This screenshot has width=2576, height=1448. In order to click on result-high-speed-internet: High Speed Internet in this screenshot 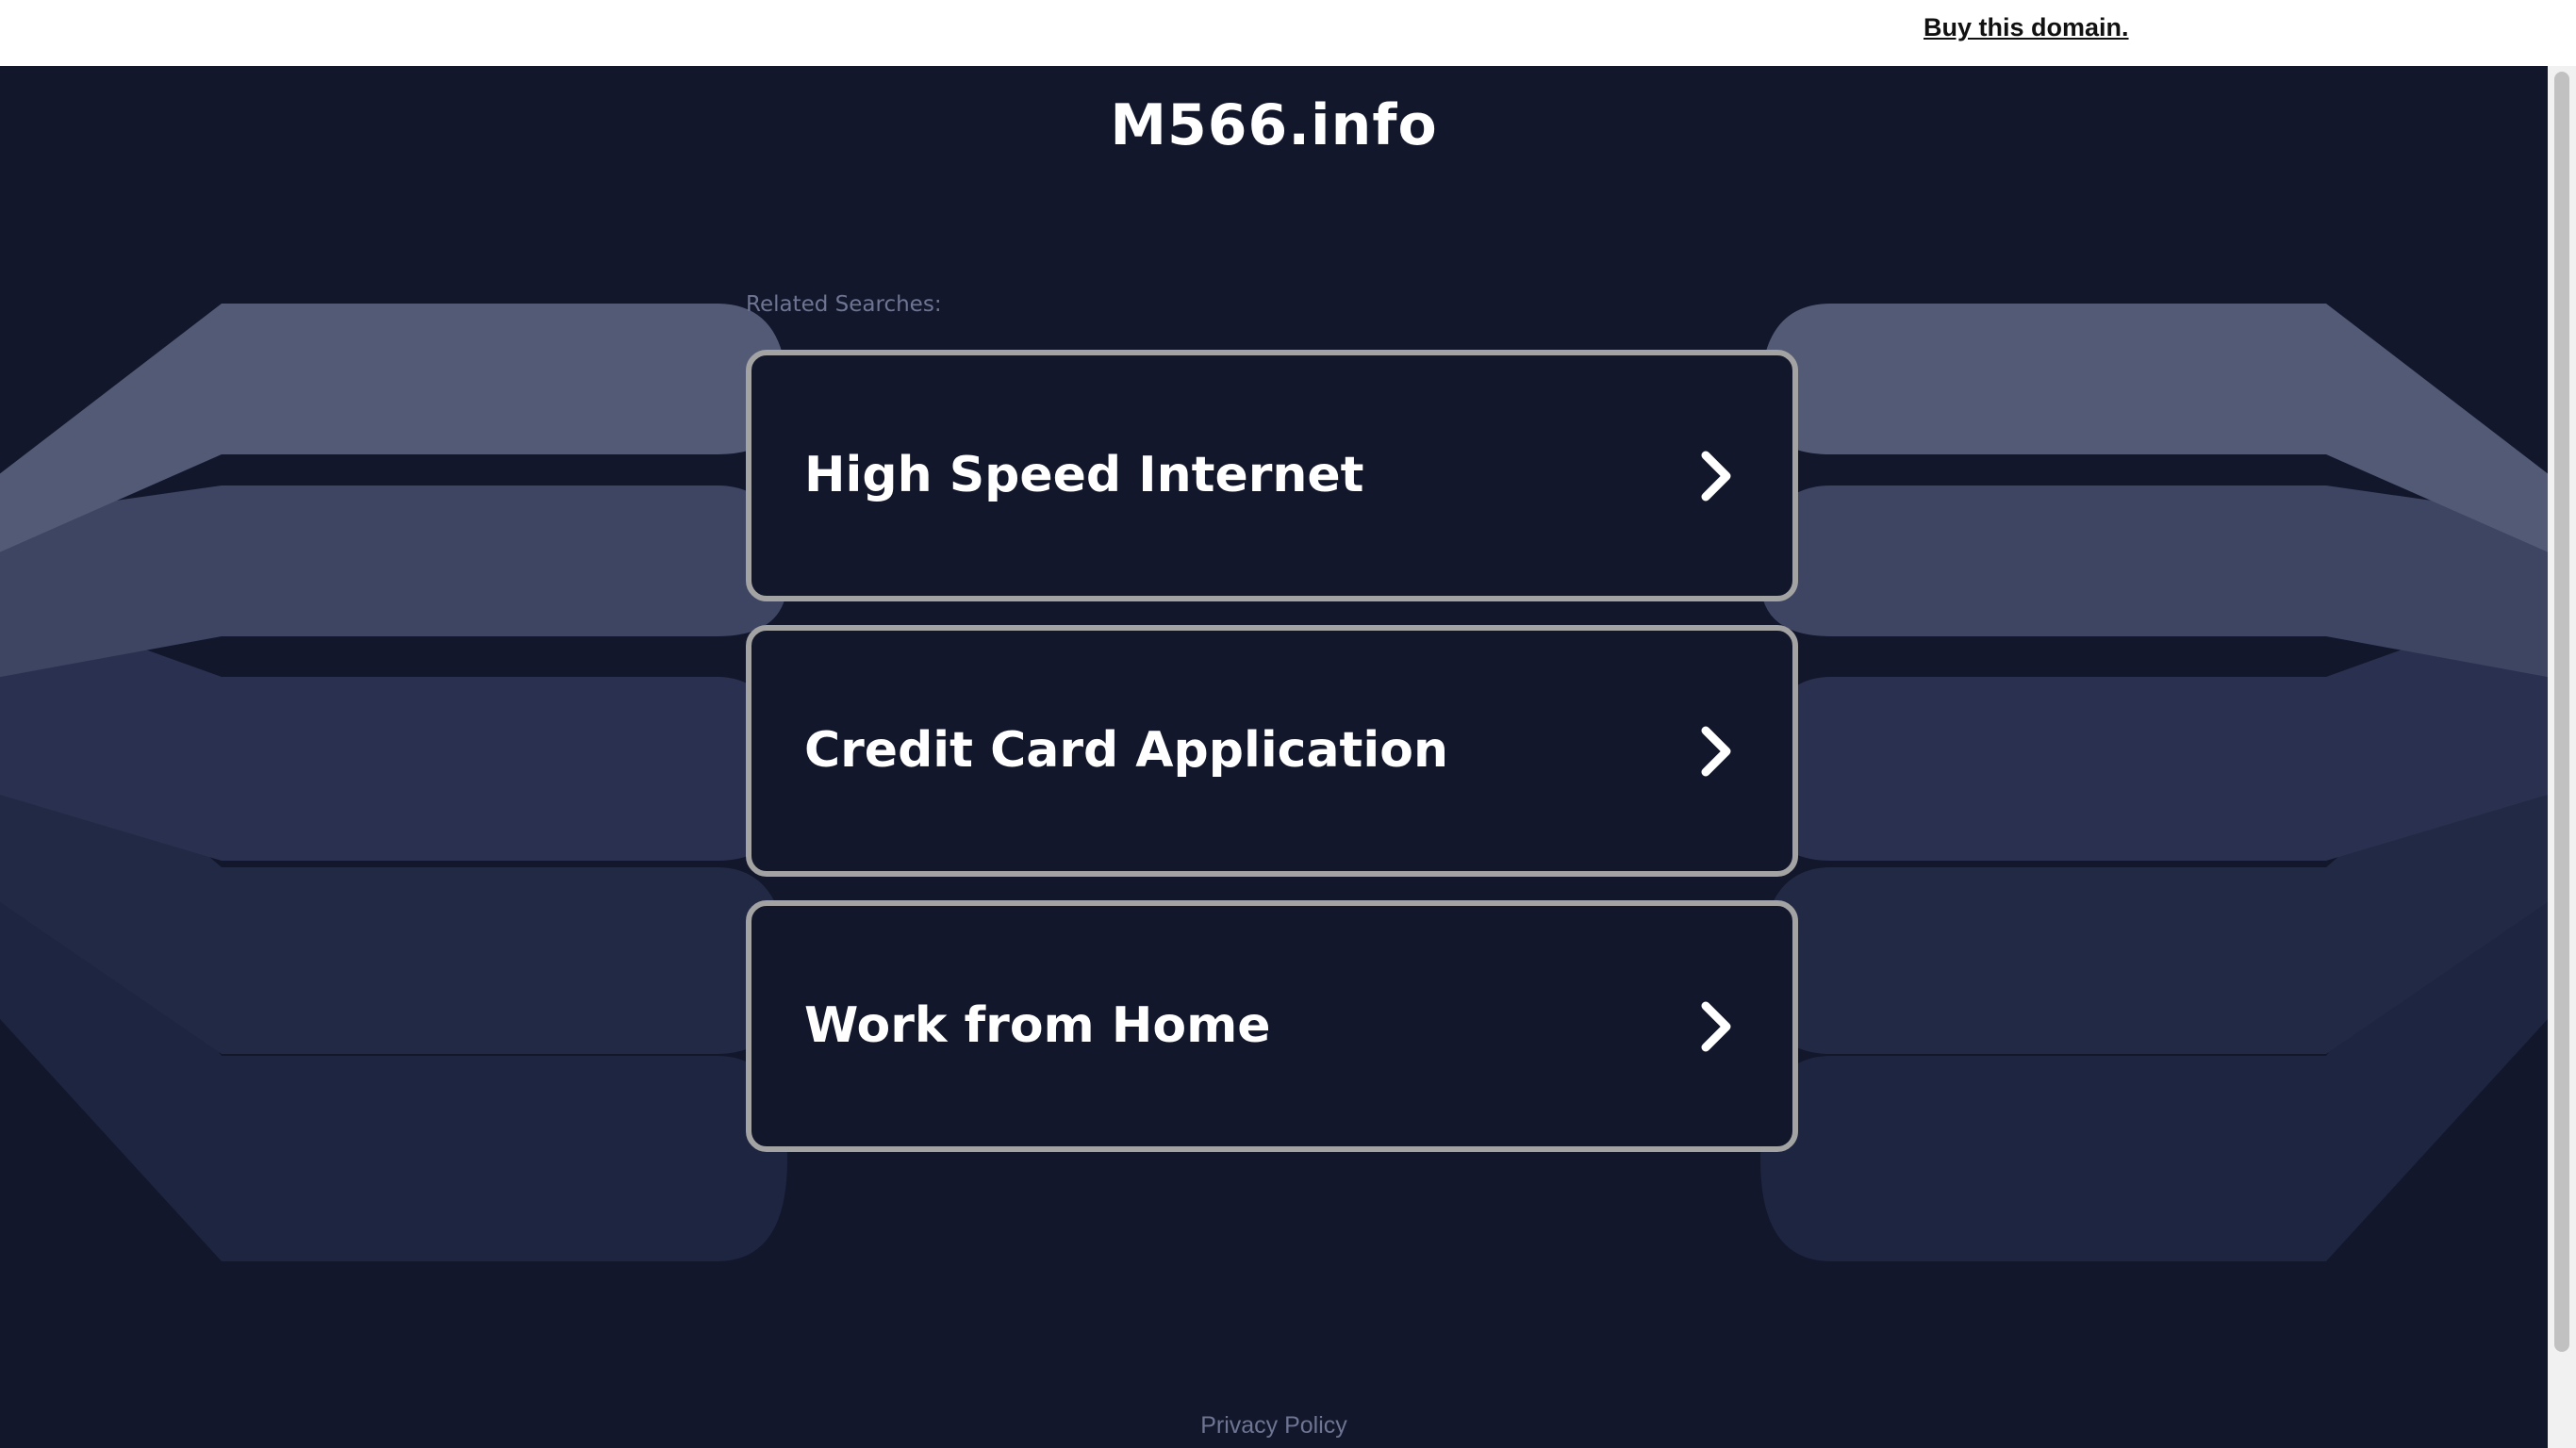, I will do `click(1272, 475)`.